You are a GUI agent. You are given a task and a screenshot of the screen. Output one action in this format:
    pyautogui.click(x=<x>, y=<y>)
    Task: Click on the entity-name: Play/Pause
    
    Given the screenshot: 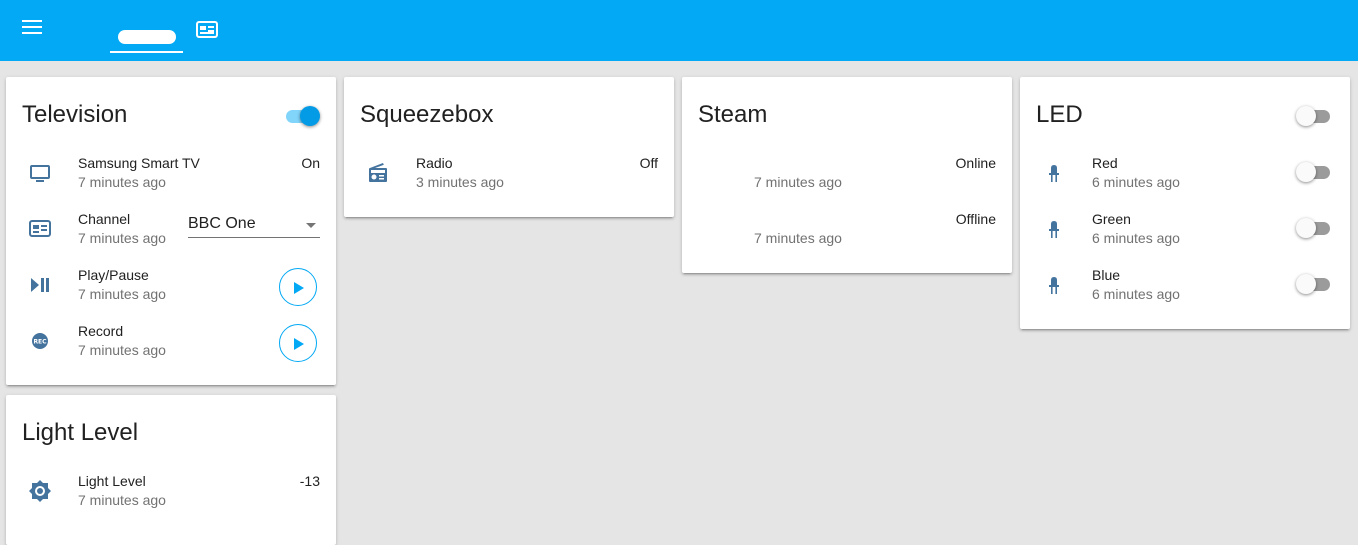 What is the action you would take?
    pyautogui.click(x=113, y=275)
    